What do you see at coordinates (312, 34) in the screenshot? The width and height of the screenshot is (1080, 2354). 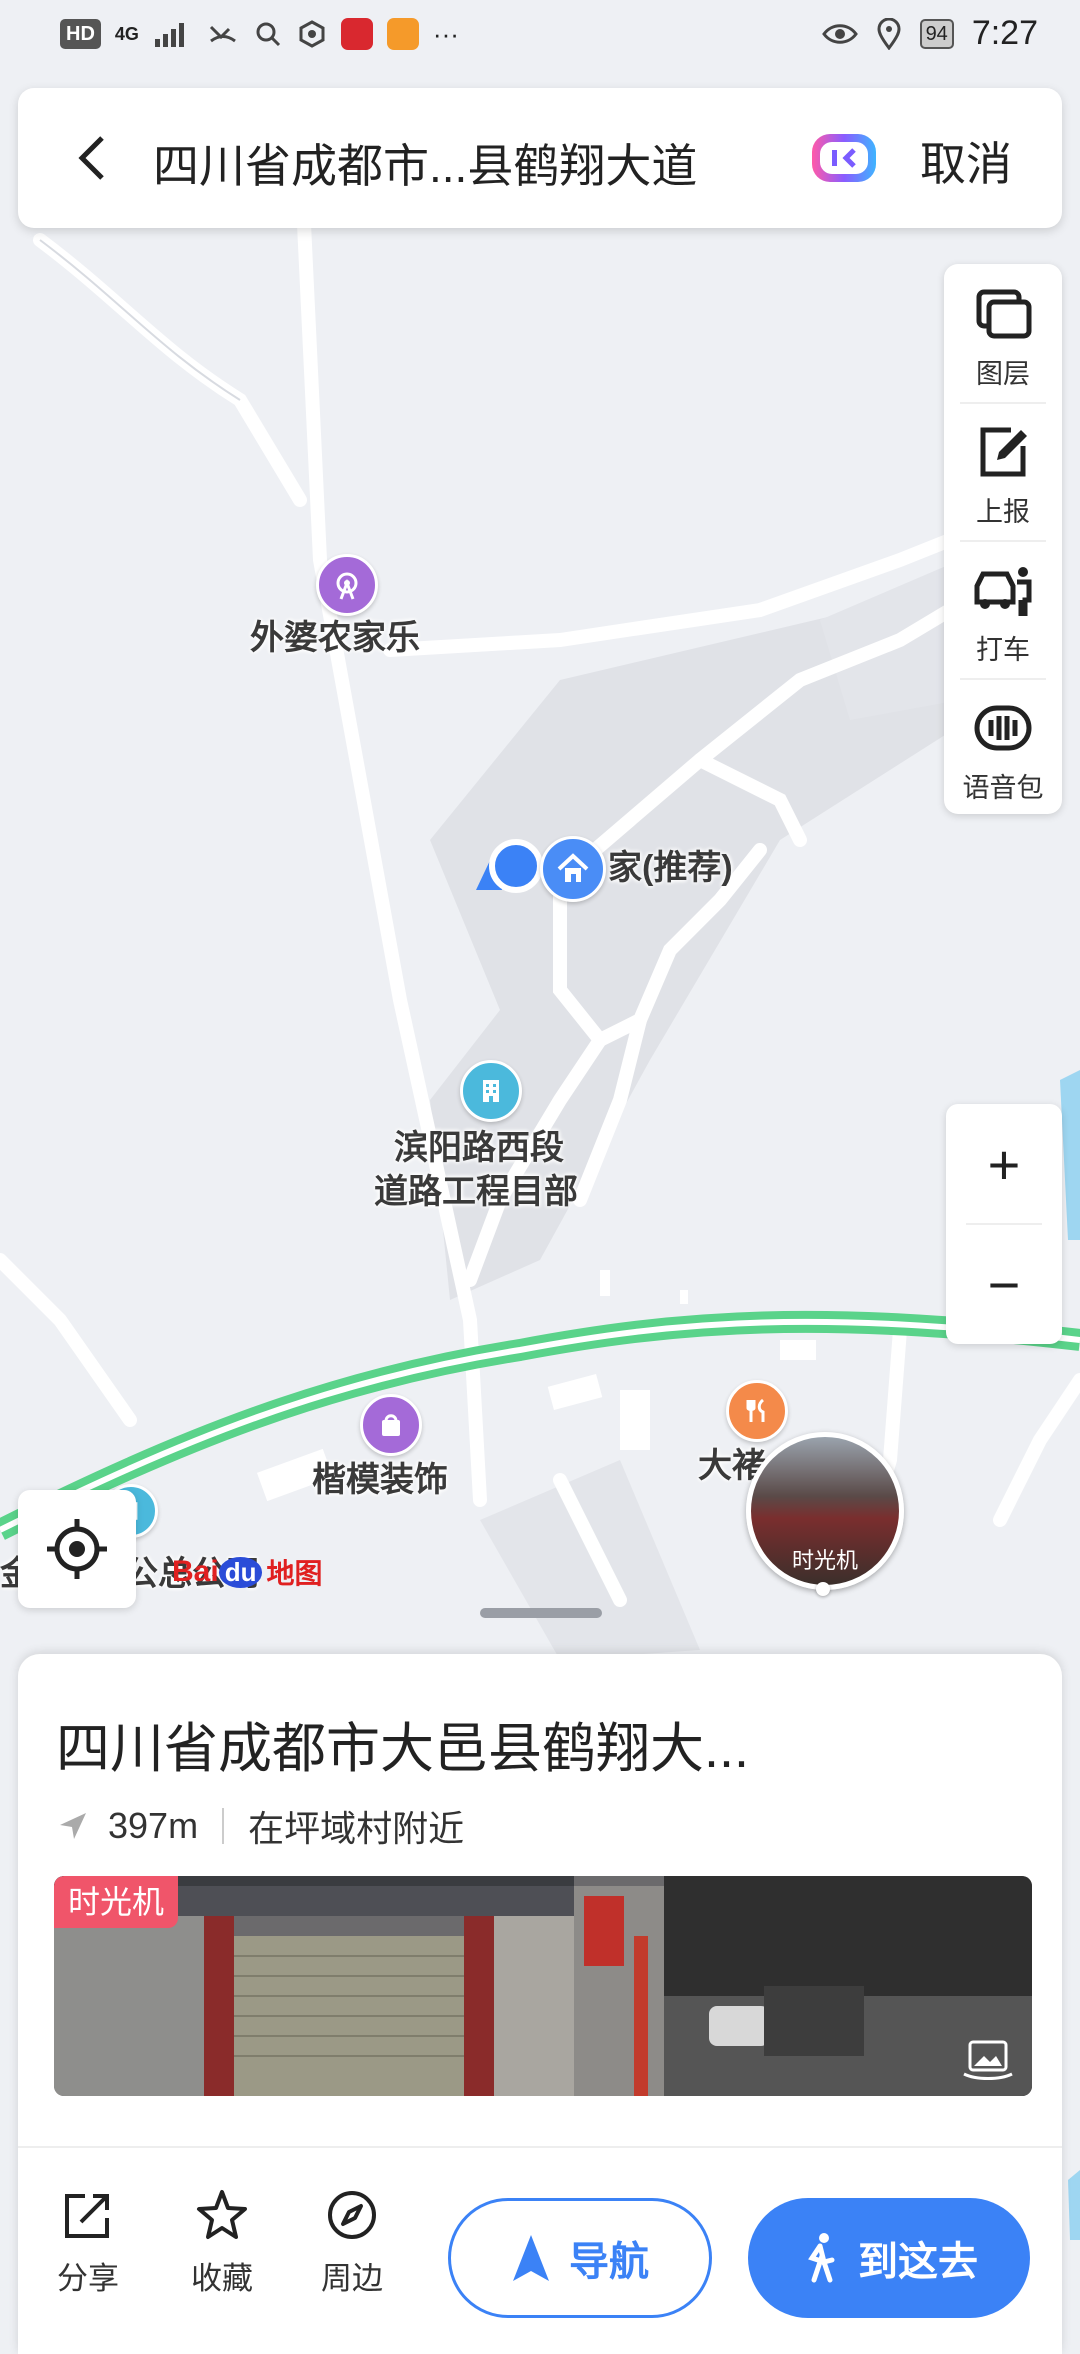 I see `hexagon-app-icon` at bounding box center [312, 34].